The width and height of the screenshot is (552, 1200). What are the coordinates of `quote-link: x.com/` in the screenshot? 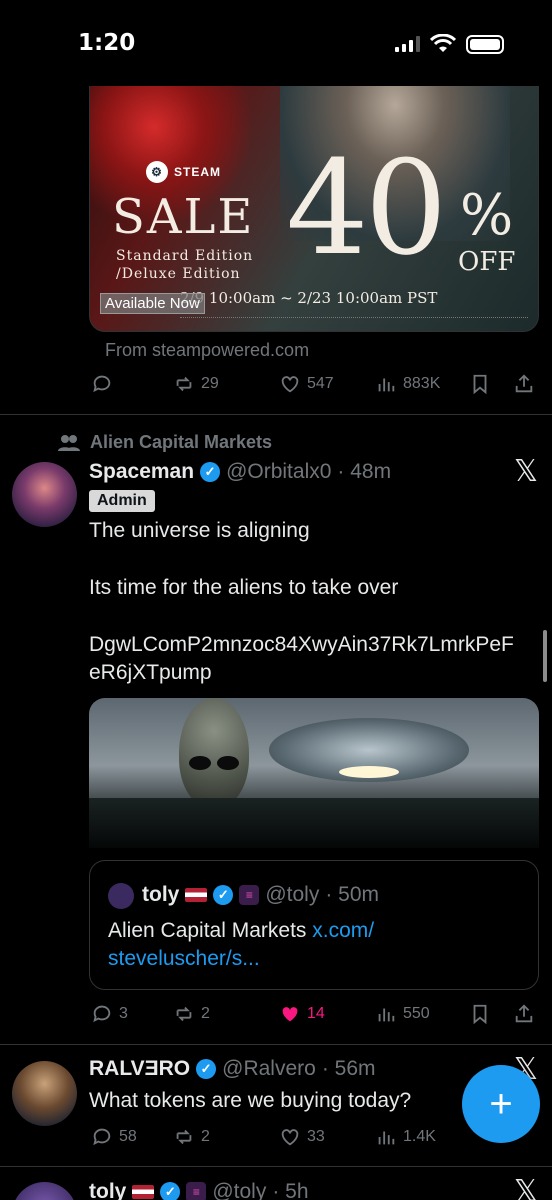 It's located at (343, 930).